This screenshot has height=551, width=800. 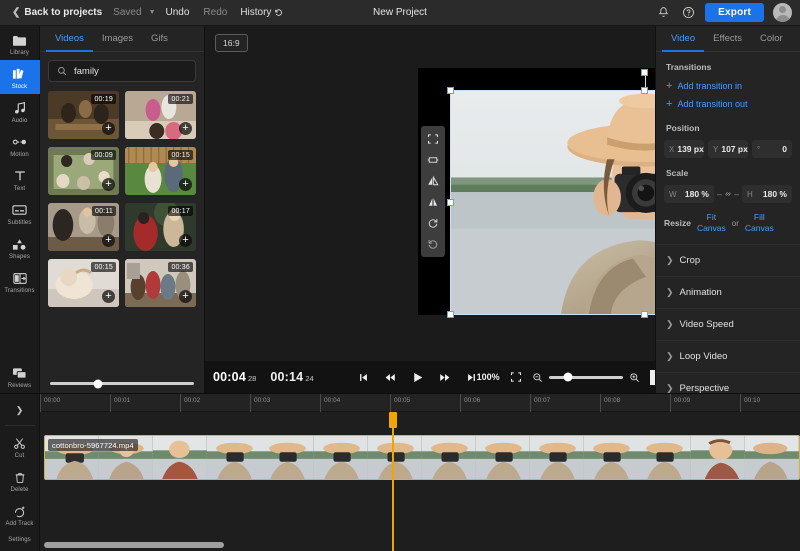 I want to click on history-button: History, so click(x=261, y=12).